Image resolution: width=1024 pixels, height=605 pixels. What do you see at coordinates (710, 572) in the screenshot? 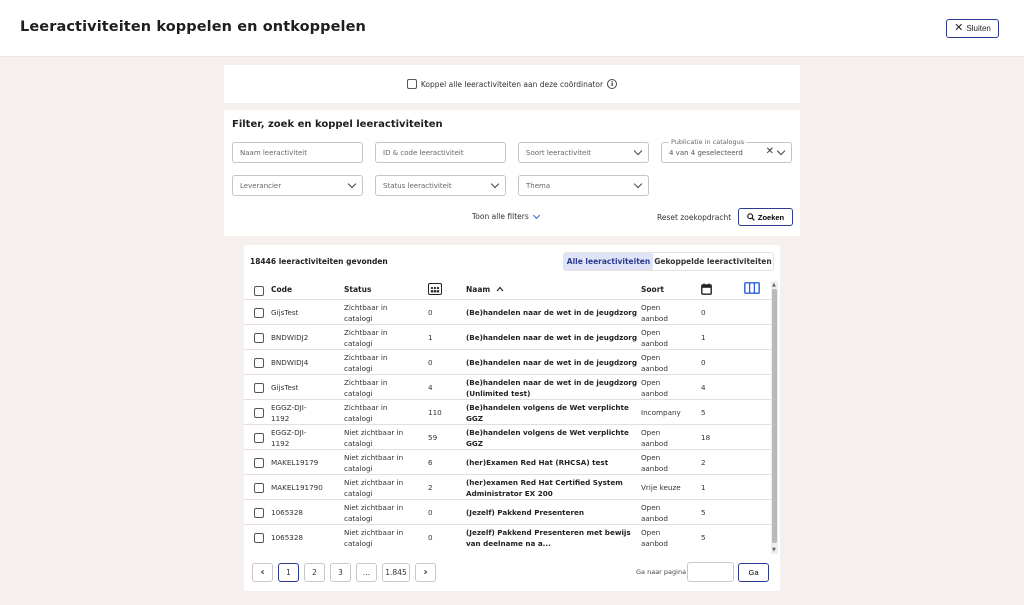
I see `goto-page-input` at bounding box center [710, 572].